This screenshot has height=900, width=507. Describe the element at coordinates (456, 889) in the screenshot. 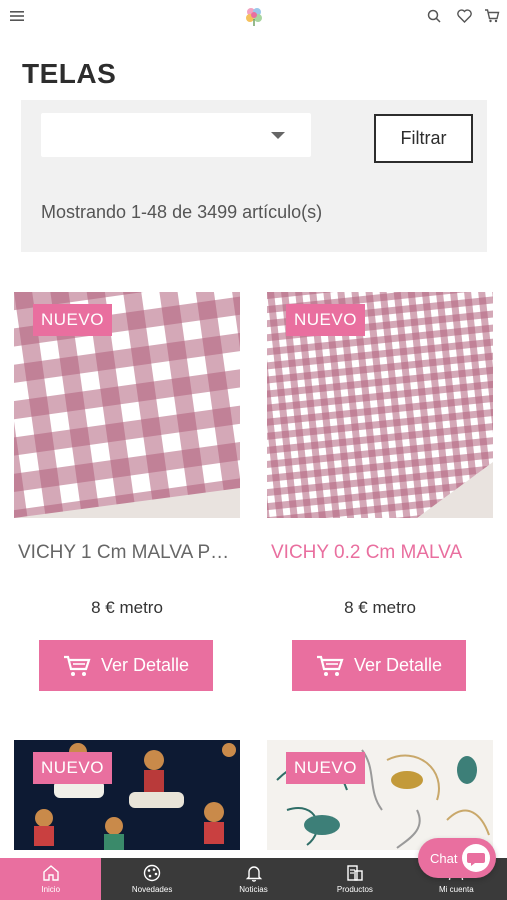

I see `tab-label: Mi cuenta` at that location.